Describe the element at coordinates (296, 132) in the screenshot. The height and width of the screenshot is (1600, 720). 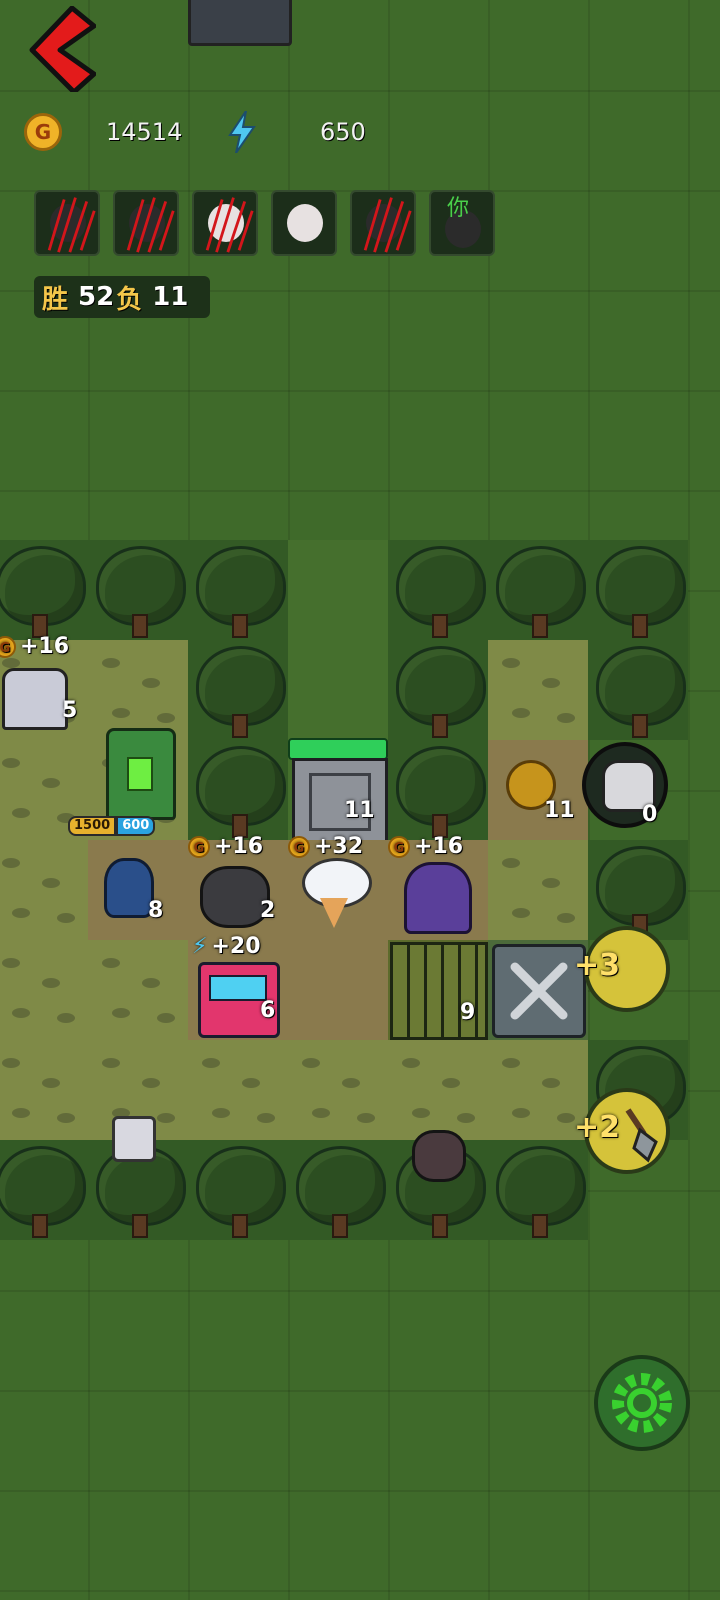
I see `energy-counter: 650` at that location.